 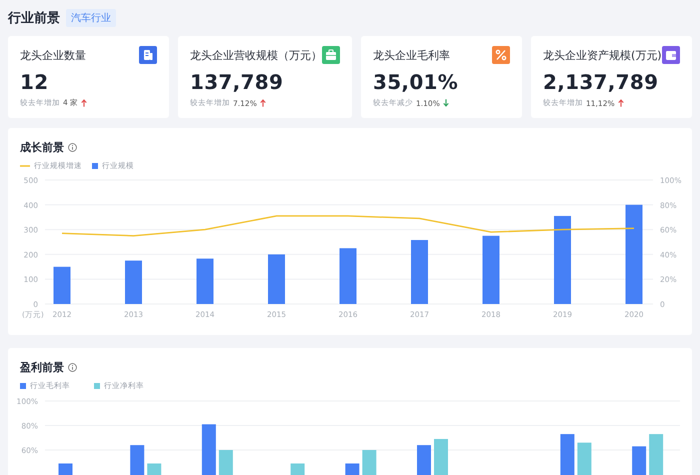 I want to click on stat-label: 龙头企业数量, so click(x=53, y=55).